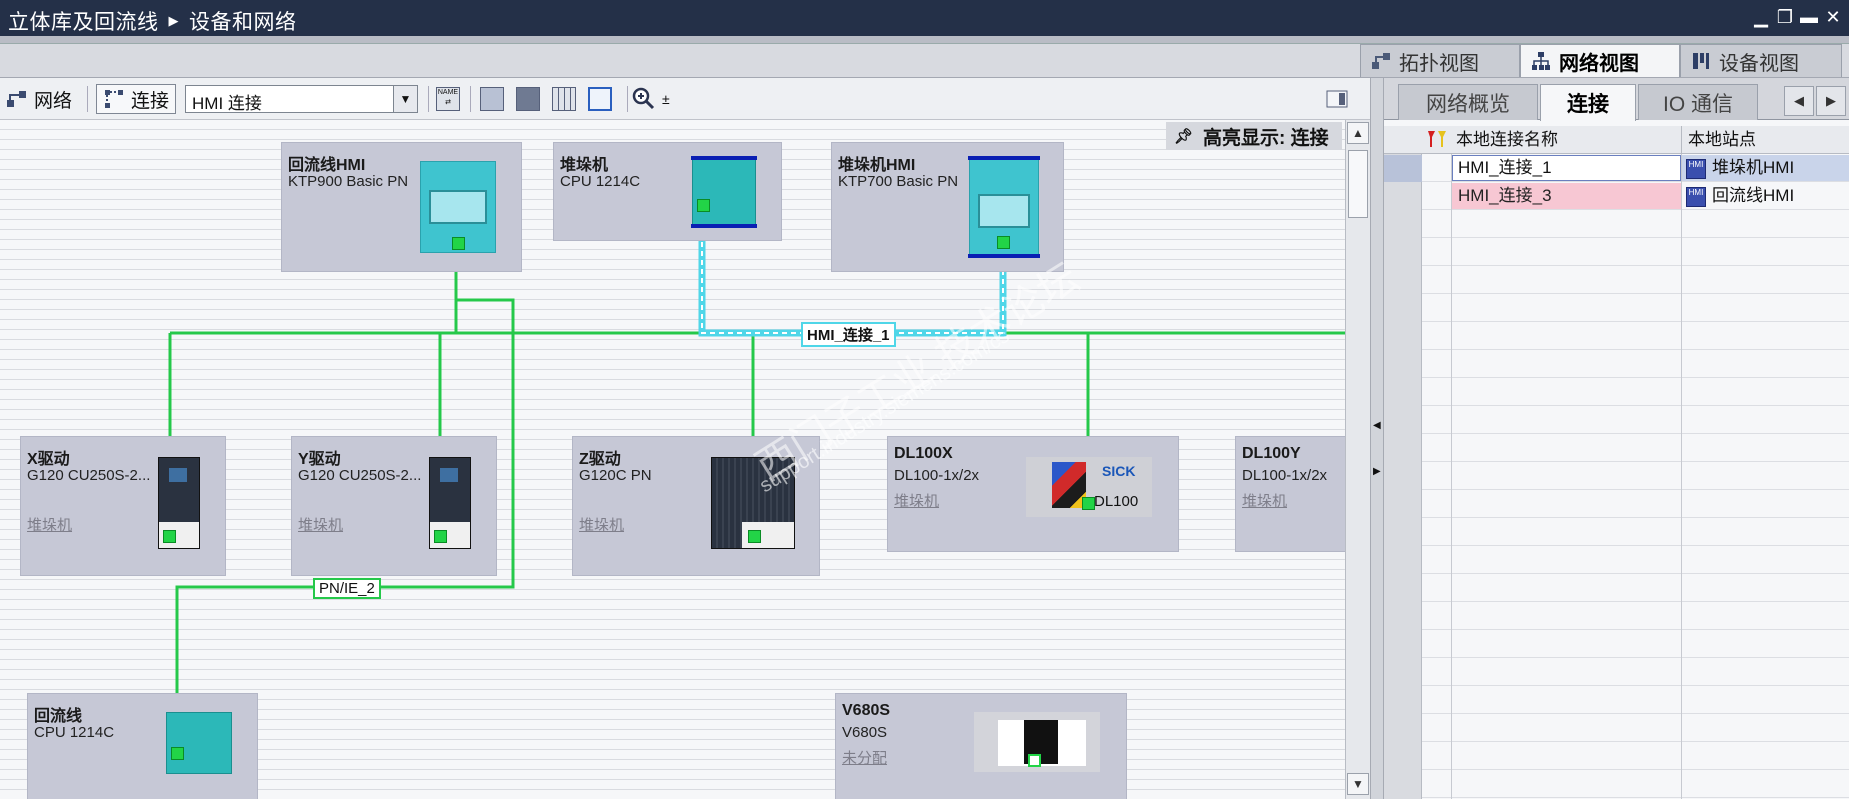  Describe the element at coordinates (1799, 101) in the screenshot. I see `tab-scroll-left-icon: ◀` at that location.